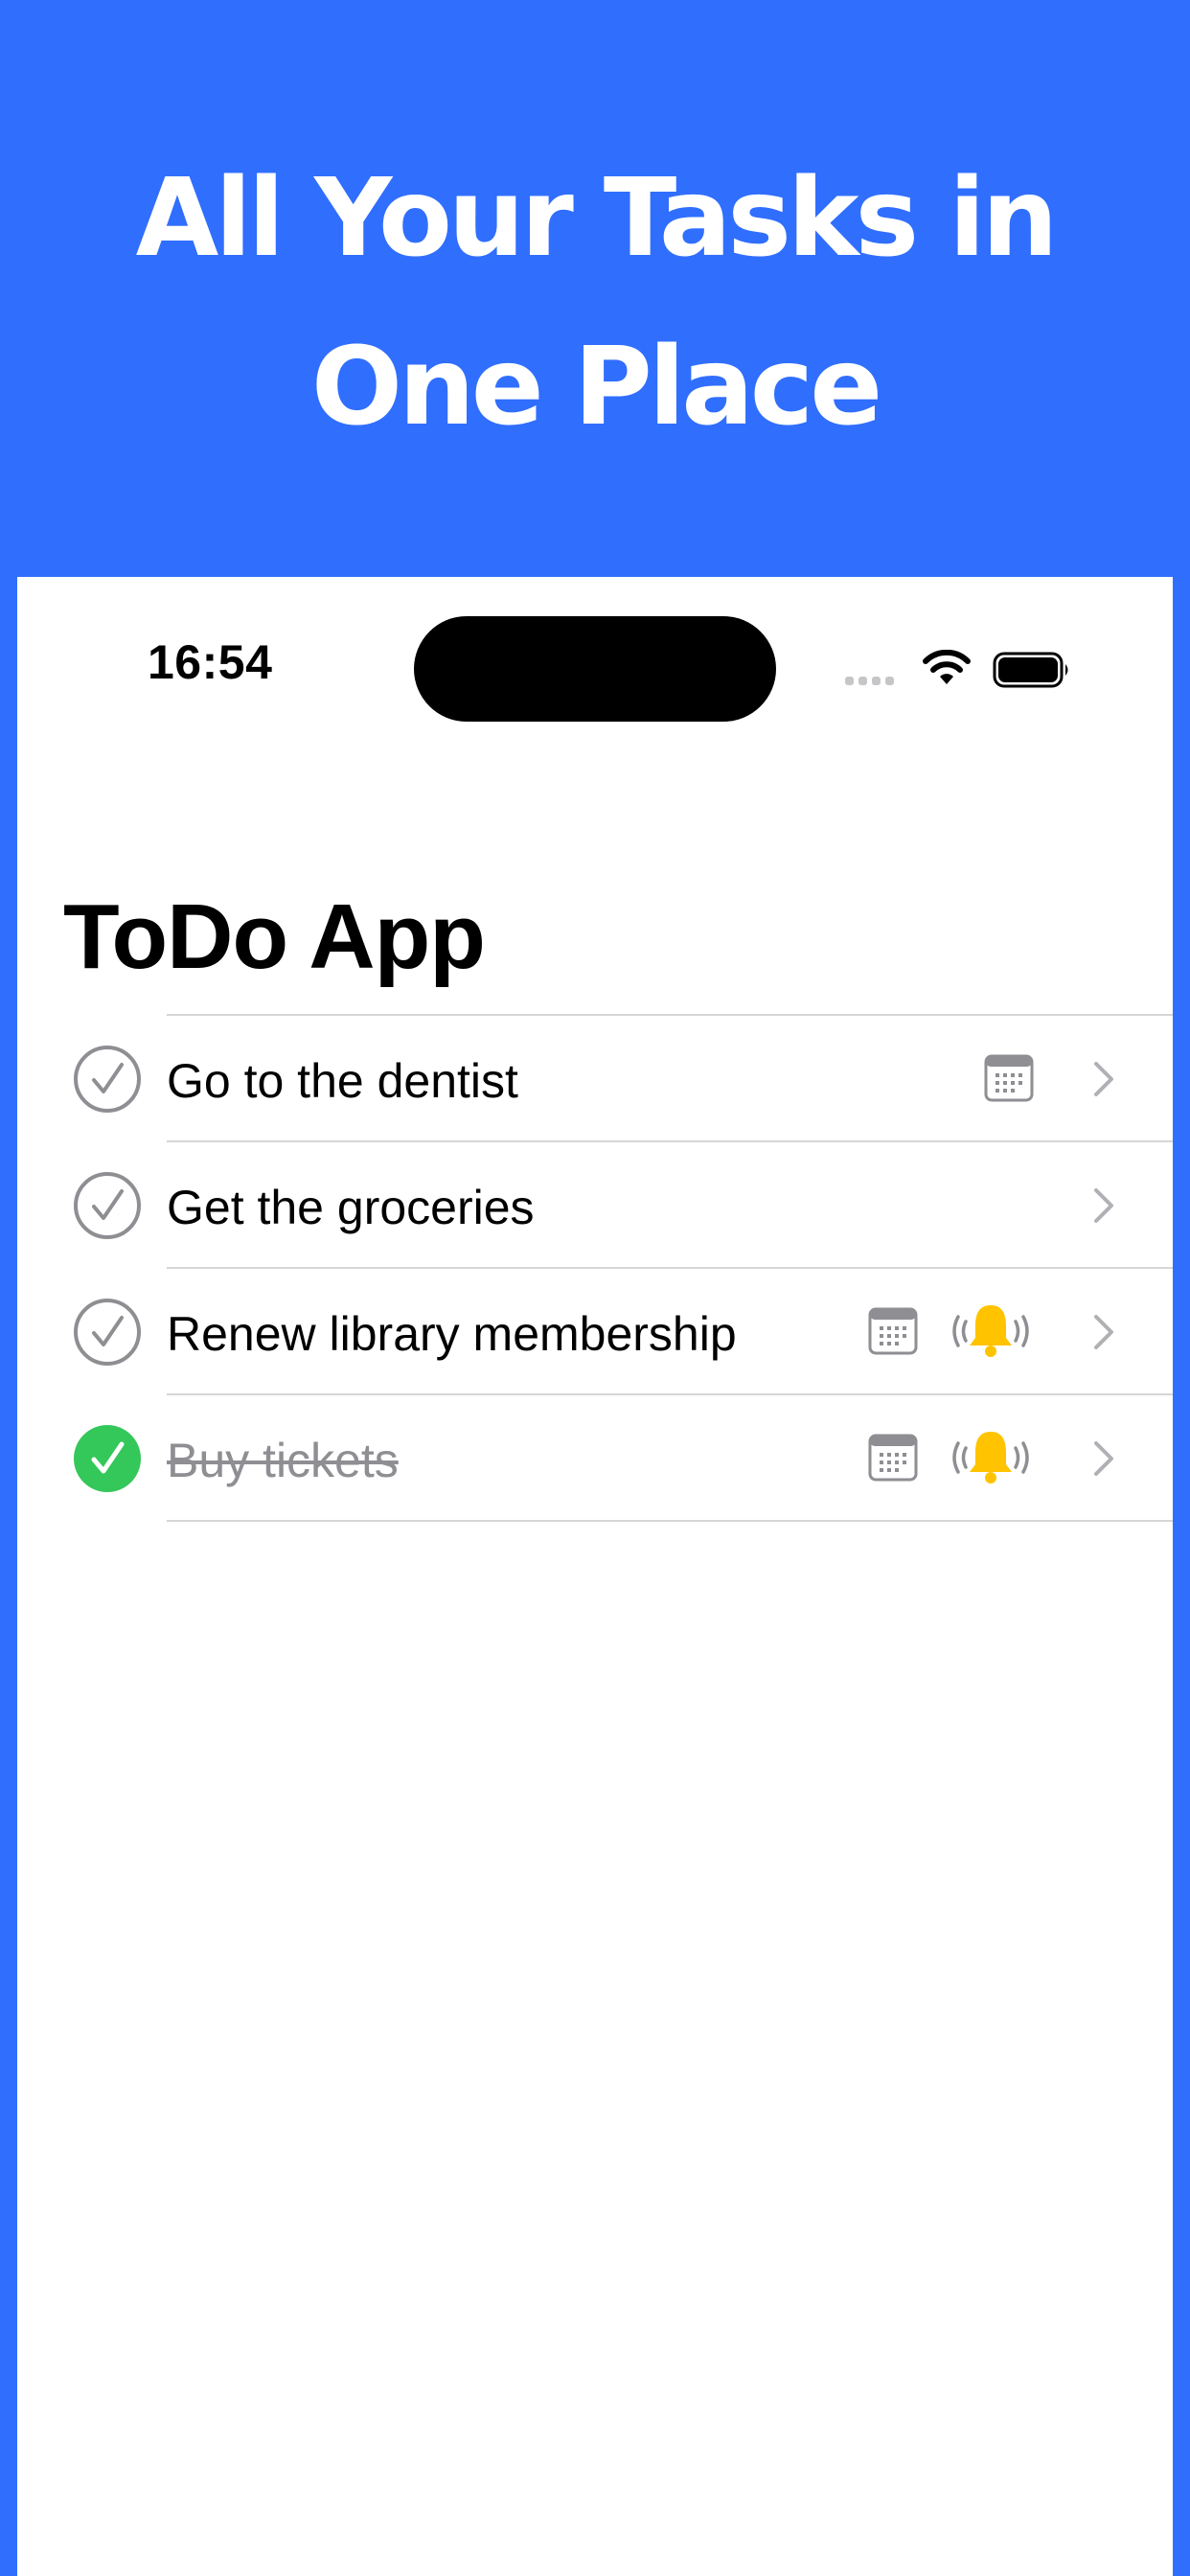 Image resolution: width=1190 pixels, height=2576 pixels. What do you see at coordinates (595, 669) in the screenshot?
I see `dynamic-island` at bounding box center [595, 669].